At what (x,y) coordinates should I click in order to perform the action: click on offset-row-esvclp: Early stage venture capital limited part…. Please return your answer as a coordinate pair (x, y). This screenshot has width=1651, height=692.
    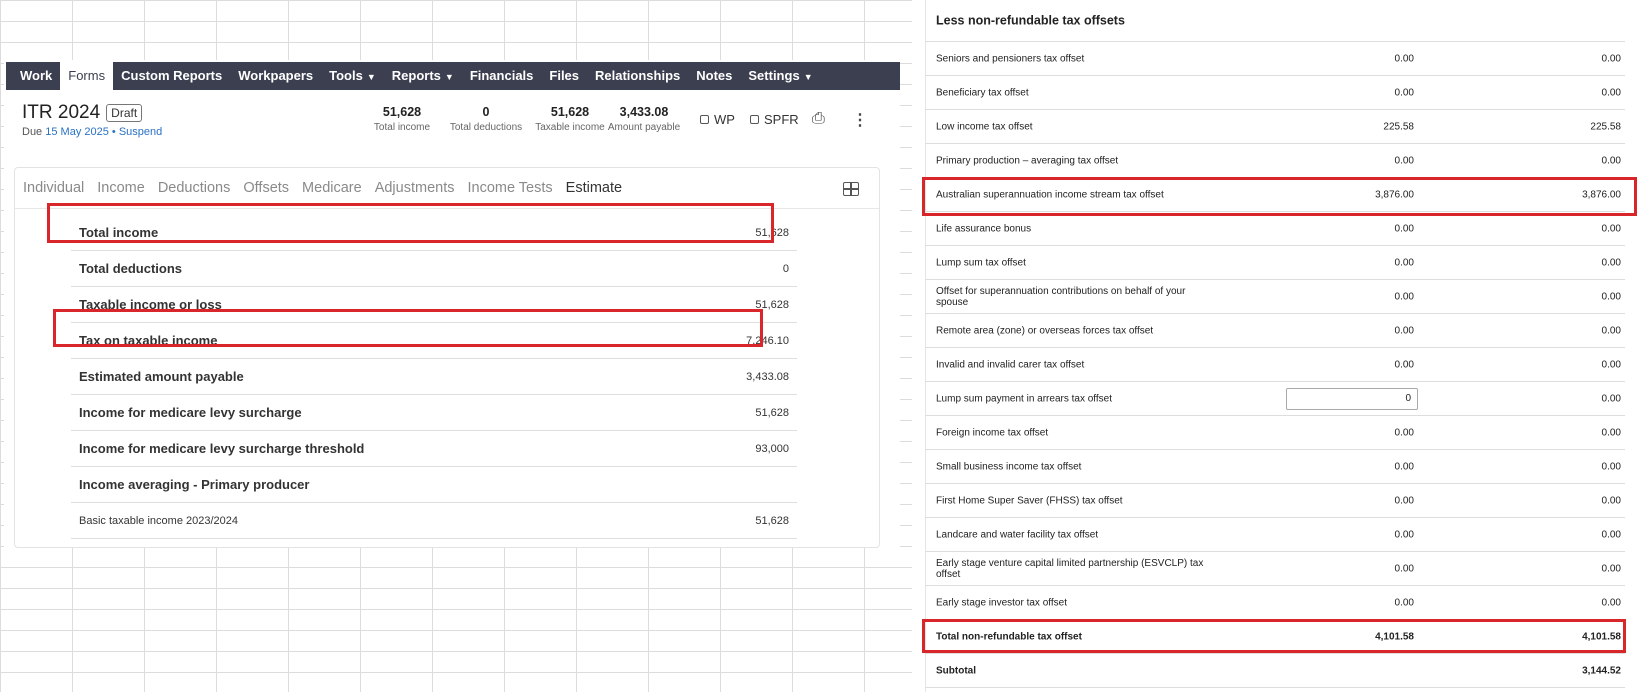
    Looking at the image, I should click on (1275, 569).